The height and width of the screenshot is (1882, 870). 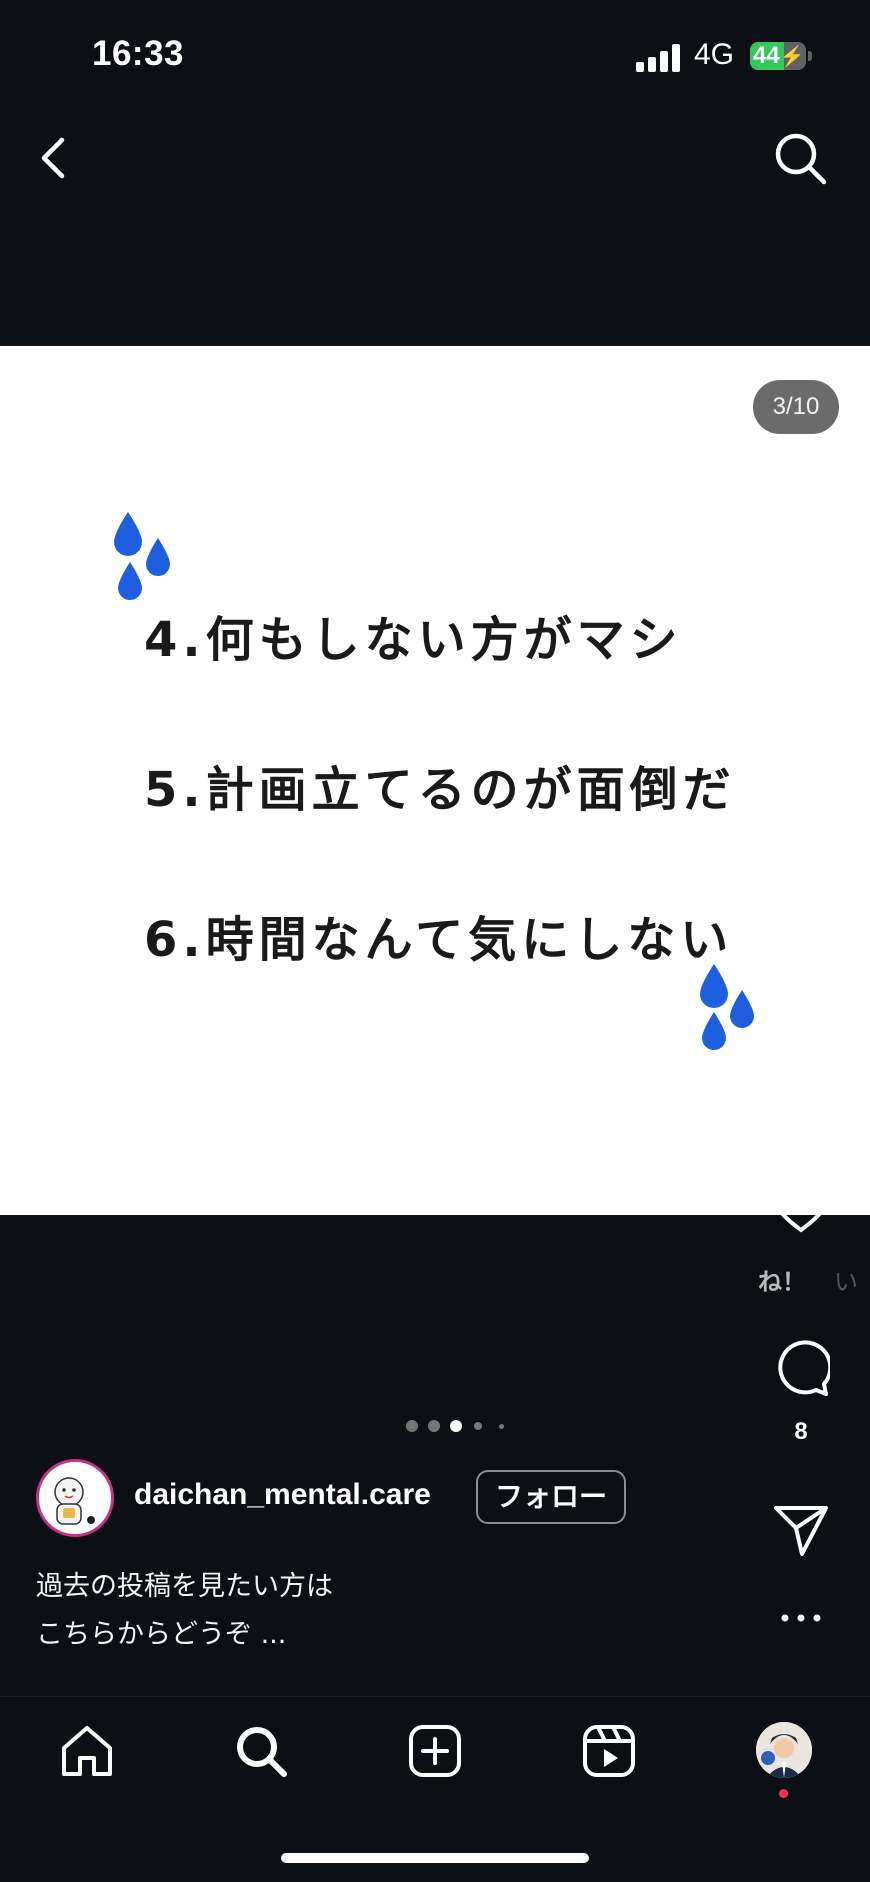 I want to click on send-icon, so click(x=801, y=1531).